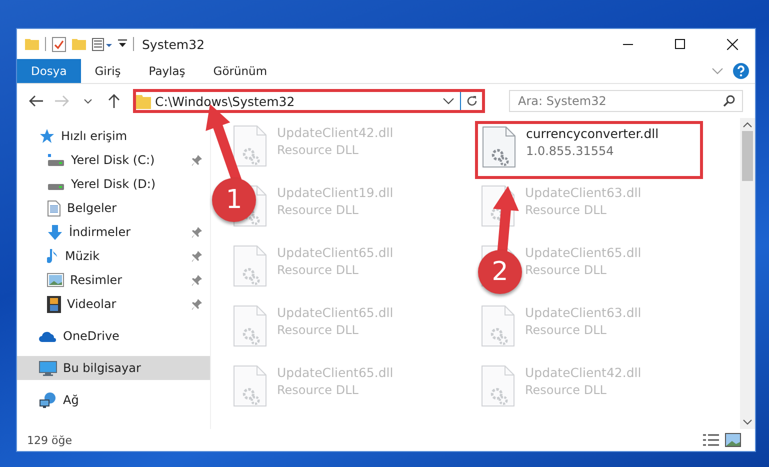 The width and height of the screenshot is (769, 467). I want to click on sidebar-item: Yerel Disk (D:), so click(113, 184).